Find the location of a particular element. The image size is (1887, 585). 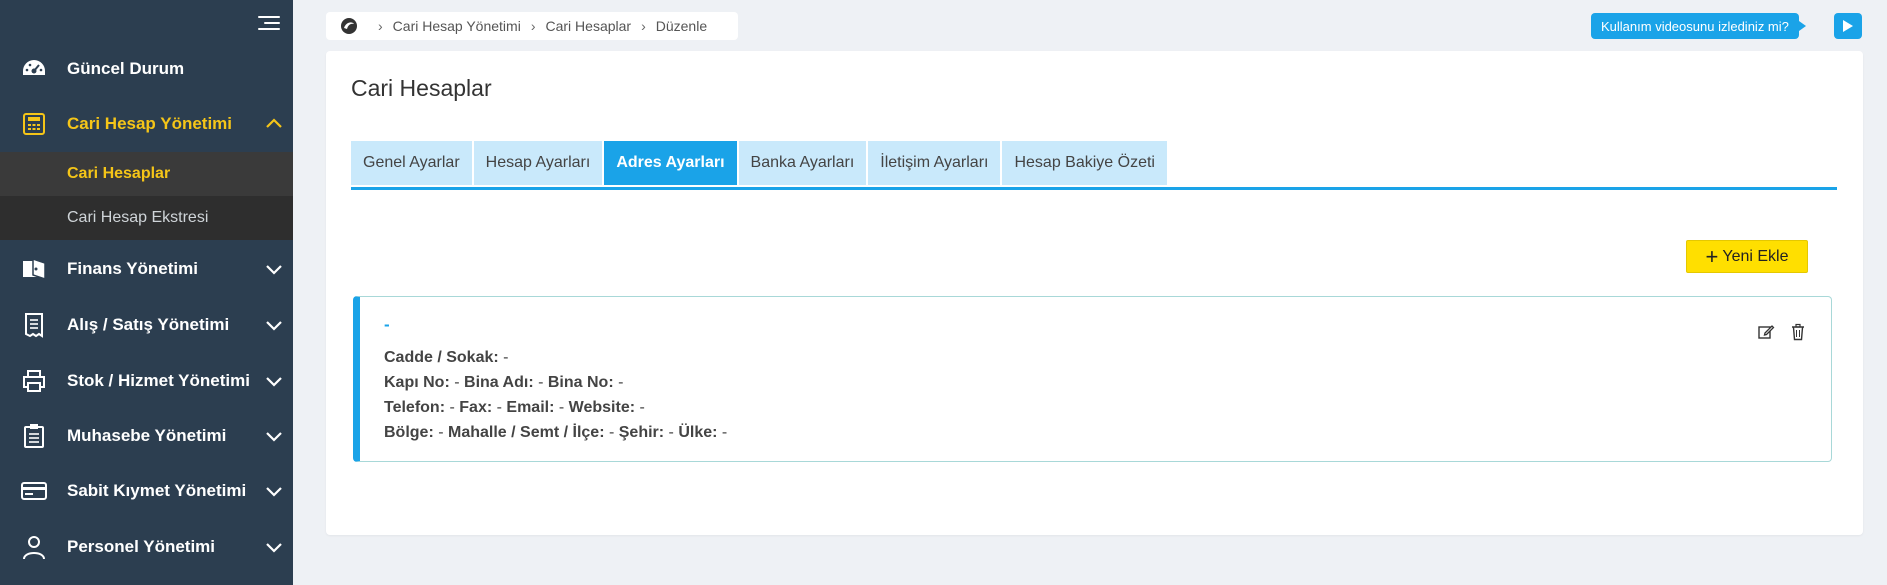

email-value: - is located at coordinates (561, 407).